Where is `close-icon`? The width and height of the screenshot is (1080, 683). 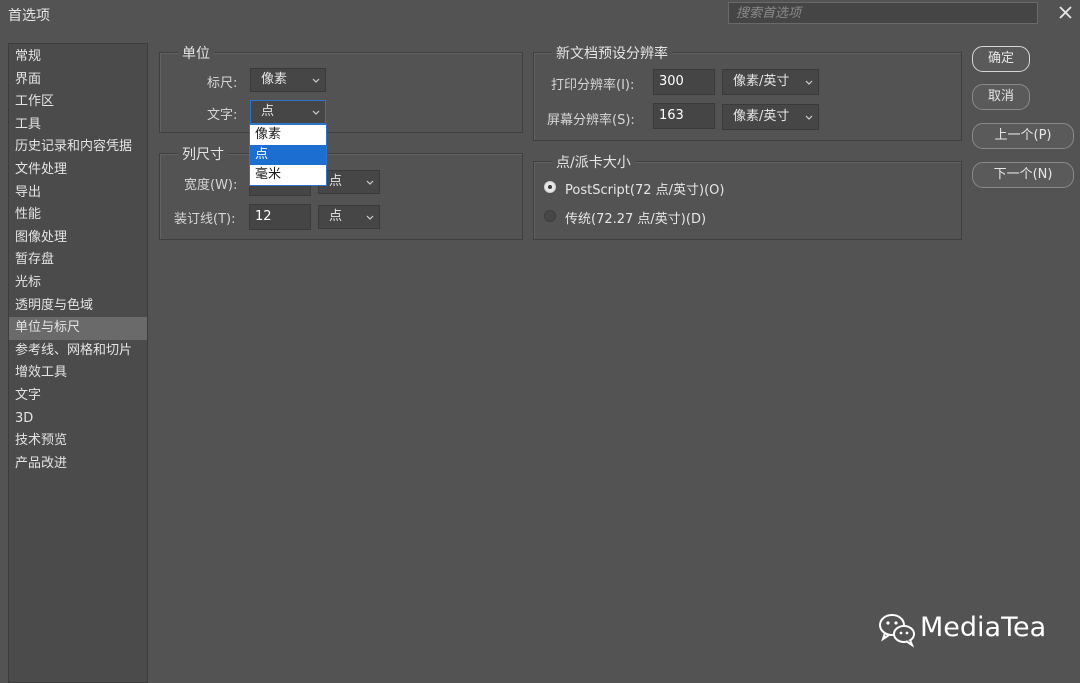 close-icon is located at coordinates (1066, 13).